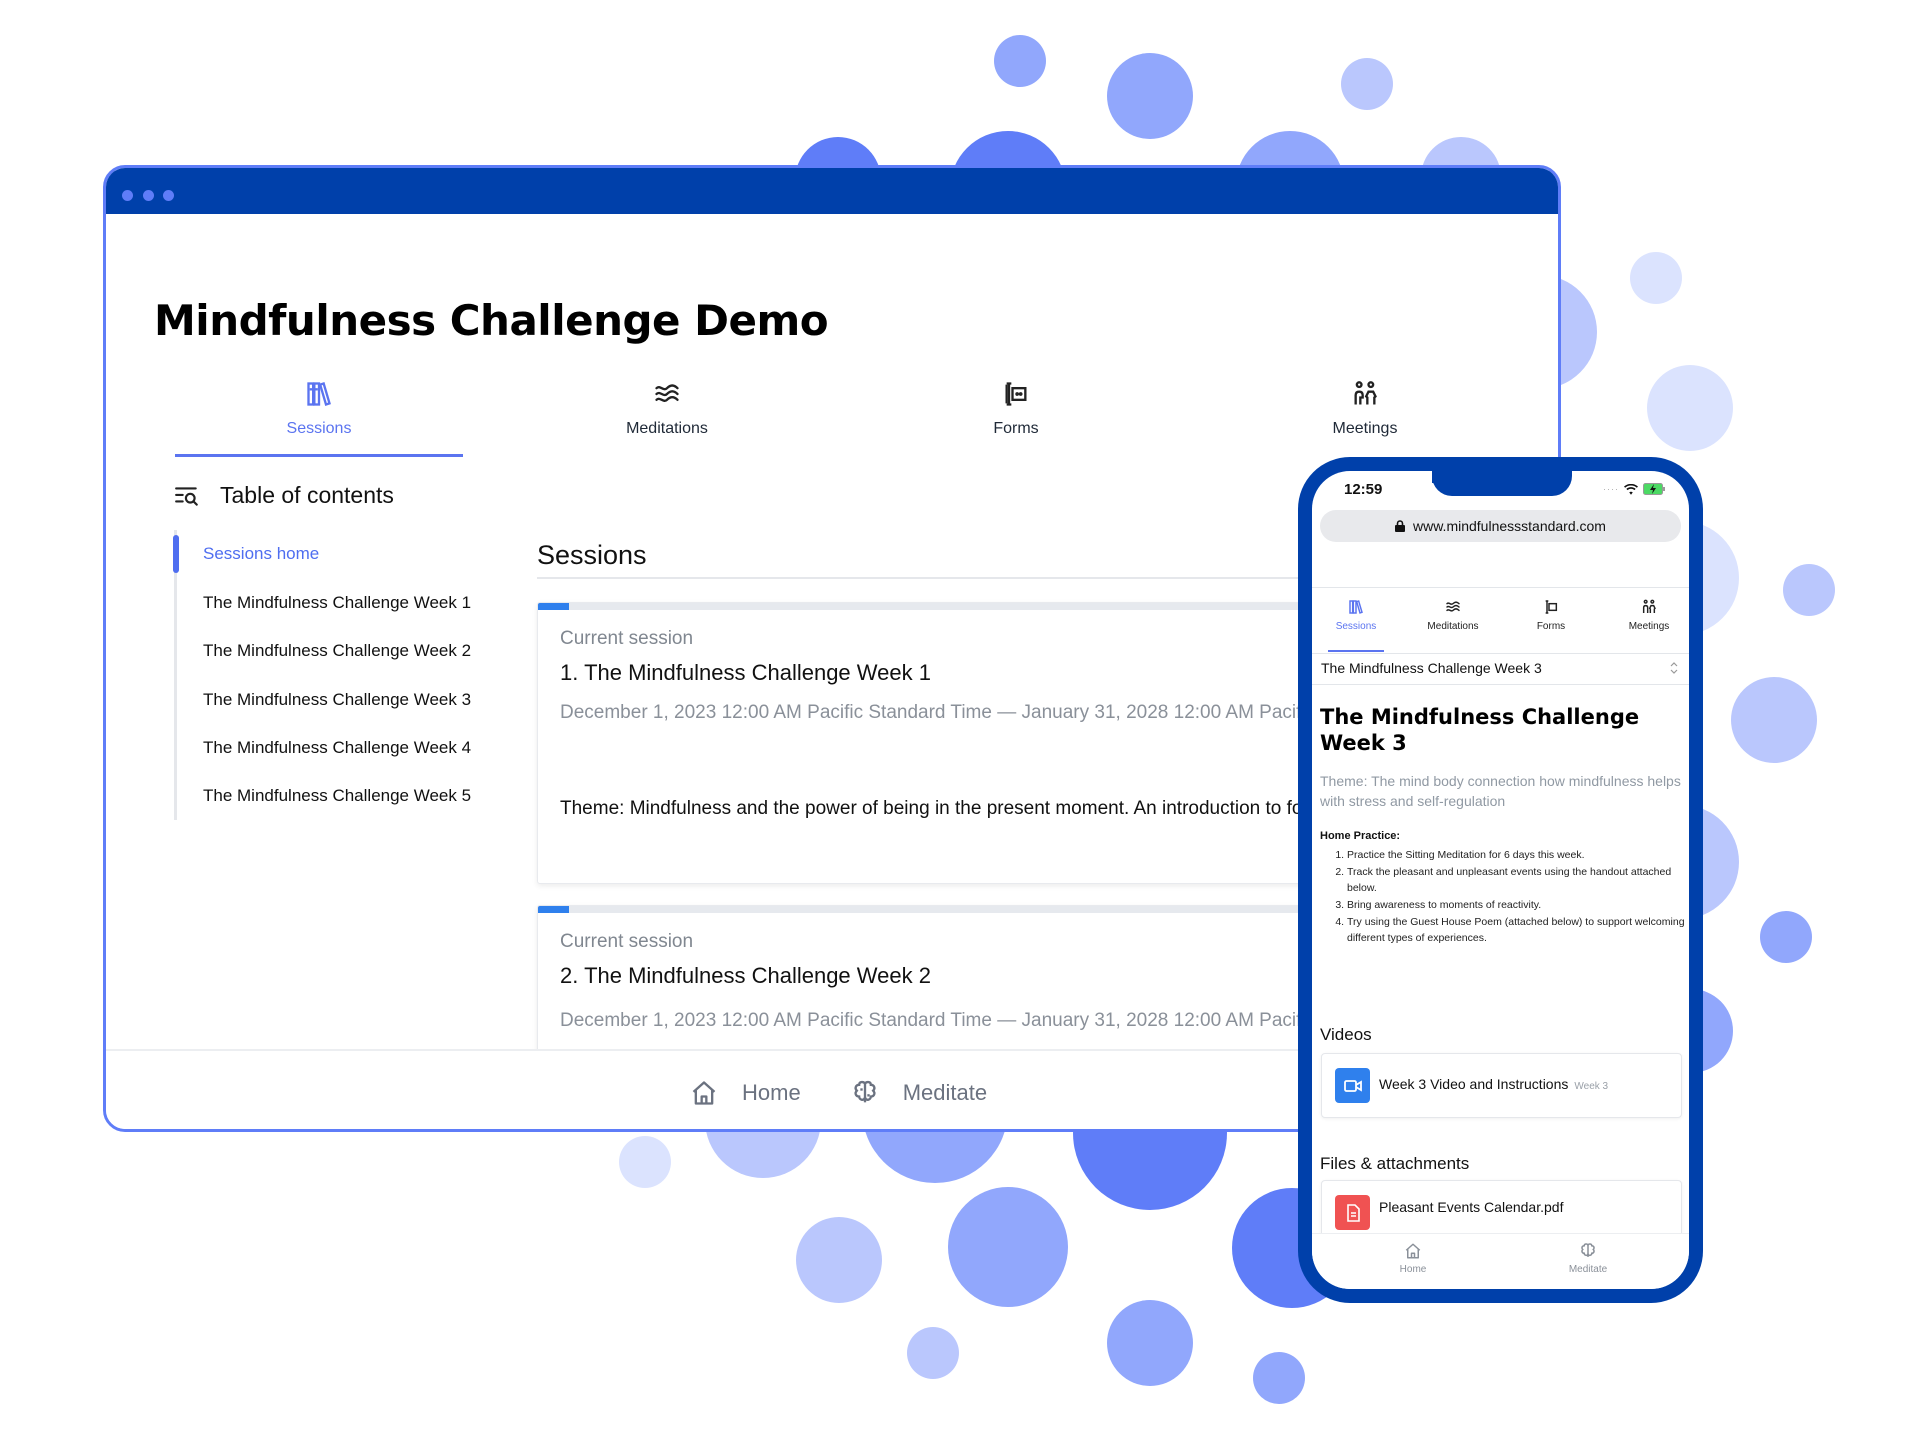 The height and width of the screenshot is (1440, 1920). I want to click on session-progress-fill, so click(554, 909).